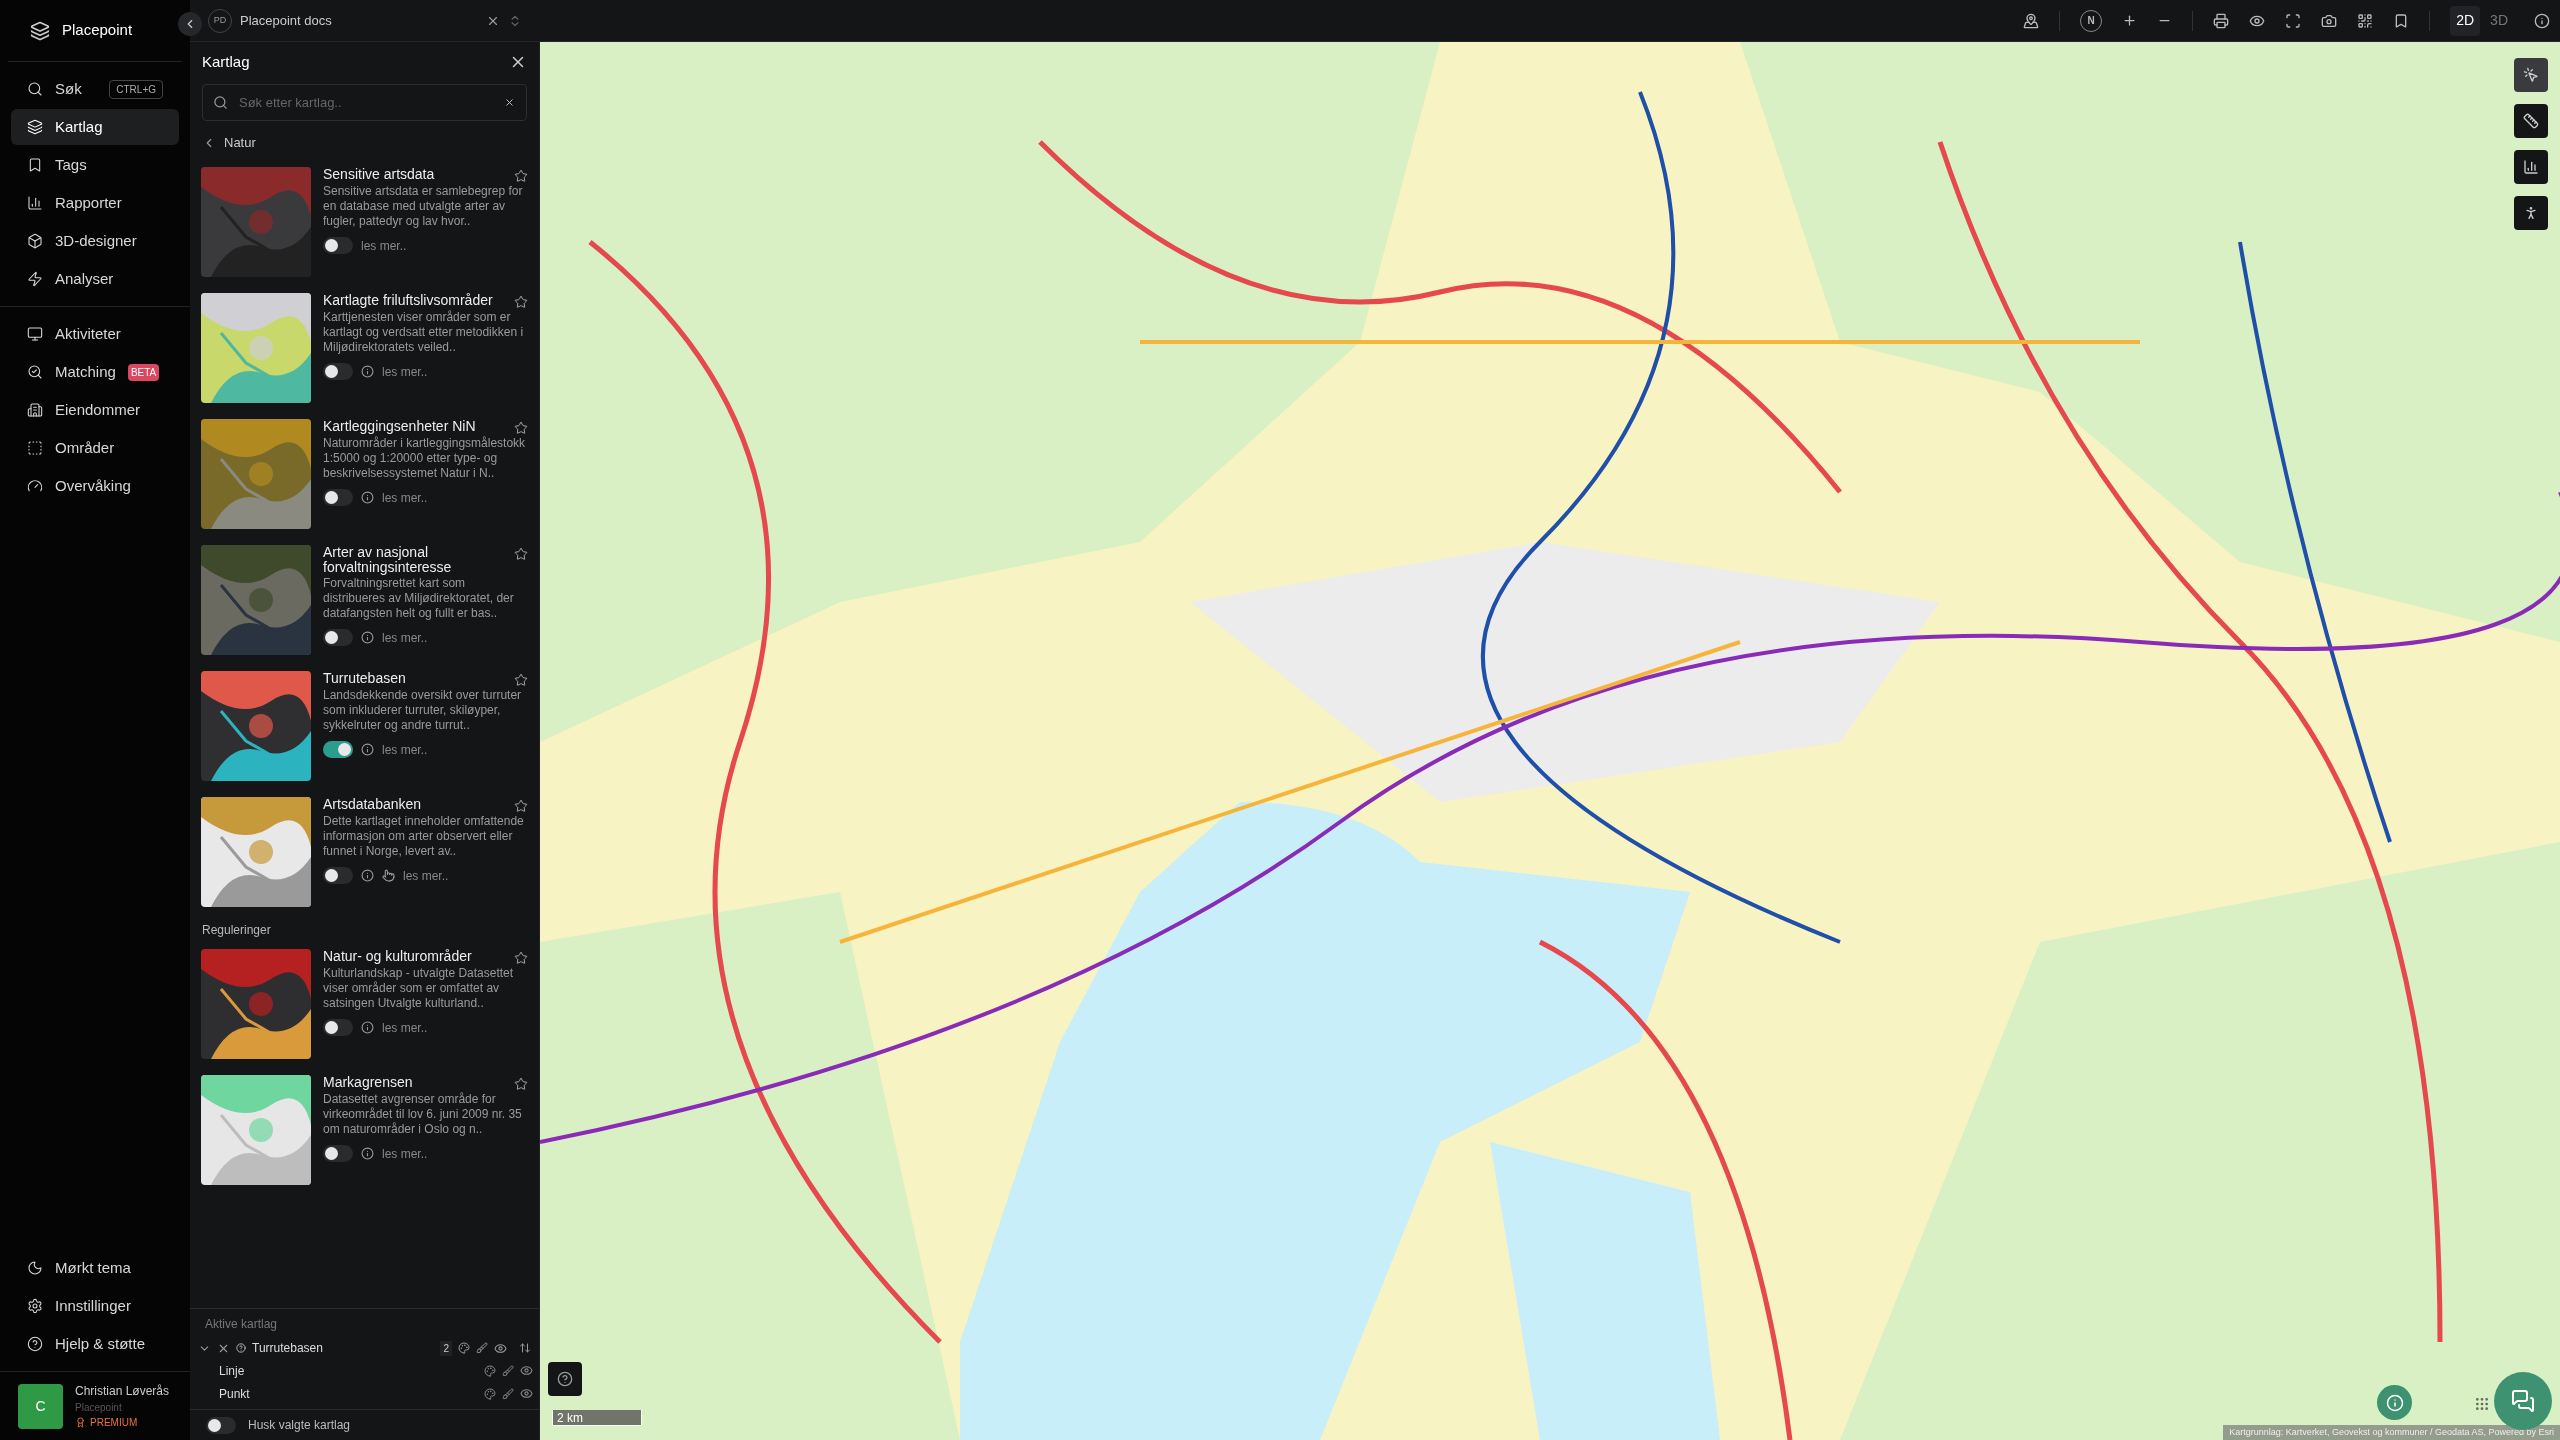  Describe the element at coordinates (388, 875) in the screenshot. I see `hand-icon` at that location.